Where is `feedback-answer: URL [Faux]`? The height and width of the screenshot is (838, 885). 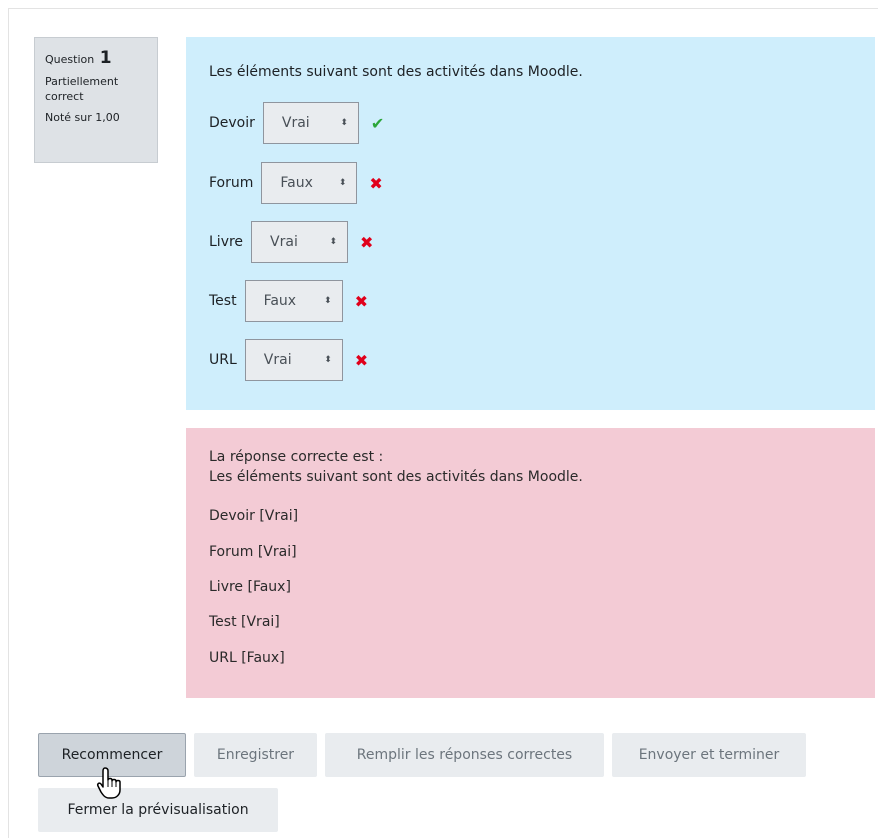 feedback-answer: URL [Faux] is located at coordinates (247, 658).